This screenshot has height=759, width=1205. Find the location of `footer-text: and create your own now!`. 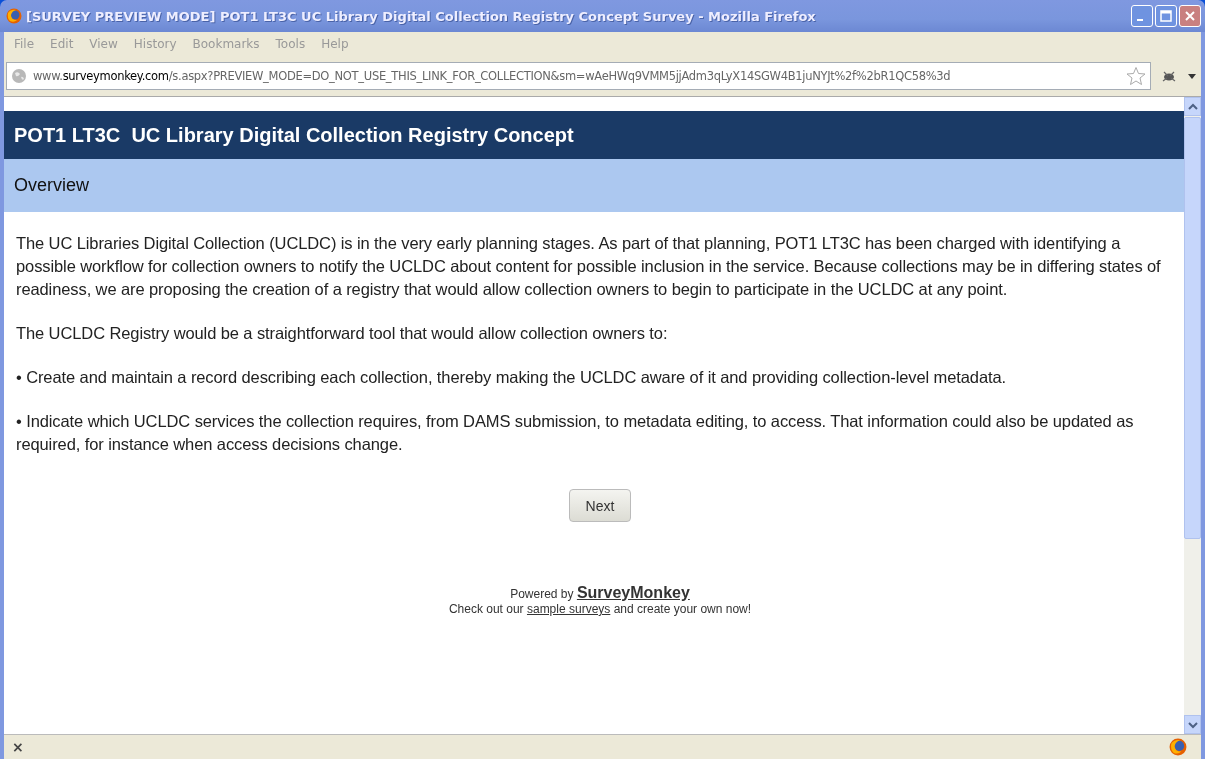

footer-text: and create your own now! is located at coordinates (682, 609).